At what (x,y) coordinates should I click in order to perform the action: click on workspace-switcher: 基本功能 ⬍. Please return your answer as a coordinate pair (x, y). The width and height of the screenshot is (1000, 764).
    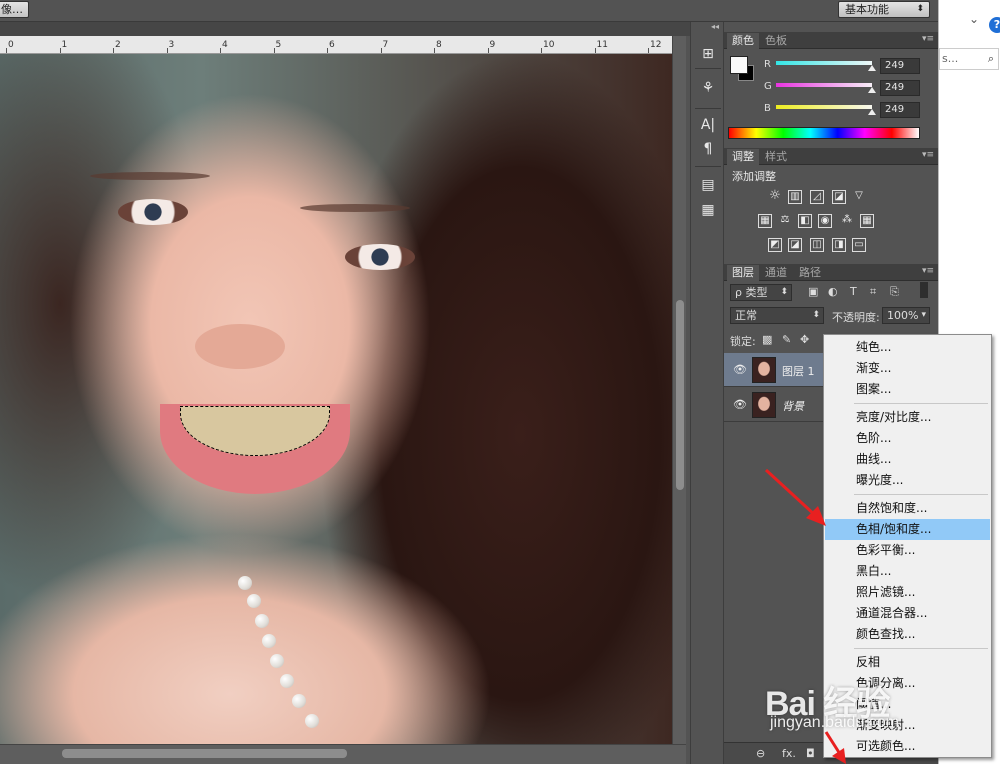
    Looking at the image, I should click on (884, 9).